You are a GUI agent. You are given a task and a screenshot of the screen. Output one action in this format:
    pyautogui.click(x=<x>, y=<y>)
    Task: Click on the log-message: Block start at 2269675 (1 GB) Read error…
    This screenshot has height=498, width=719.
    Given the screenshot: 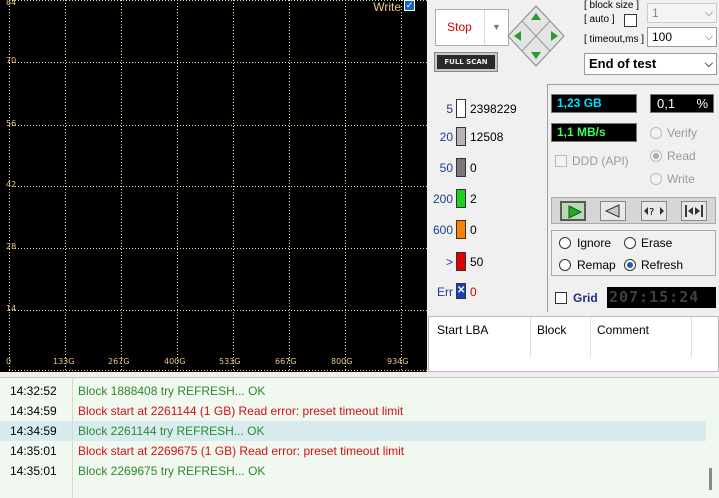 What is the action you would take?
    pyautogui.click(x=241, y=451)
    